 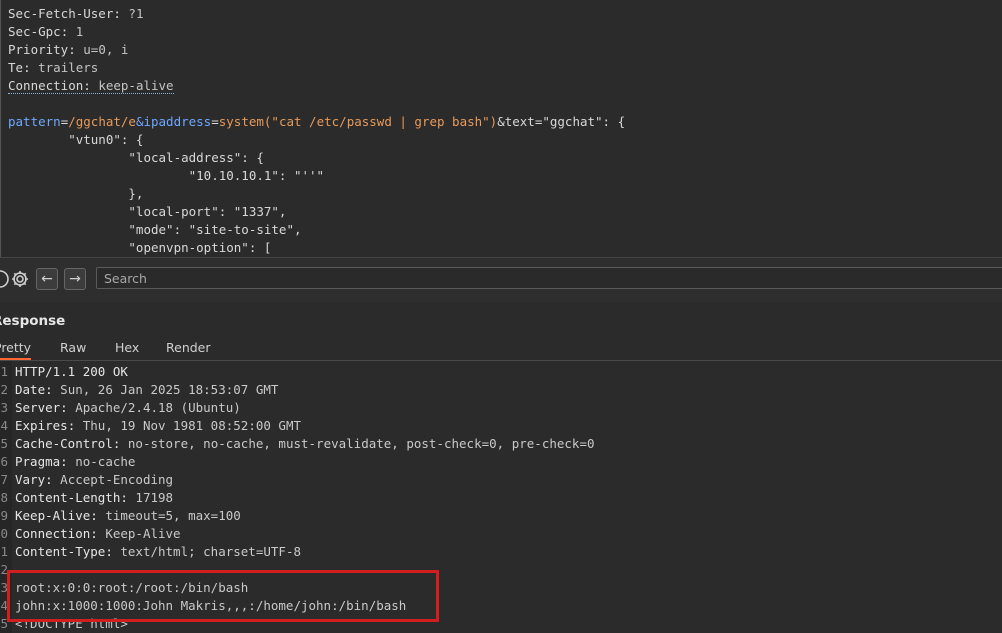 What do you see at coordinates (98, 533) in the screenshot?
I see `response-header-line: Connection: Keep-Alive` at bounding box center [98, 533].